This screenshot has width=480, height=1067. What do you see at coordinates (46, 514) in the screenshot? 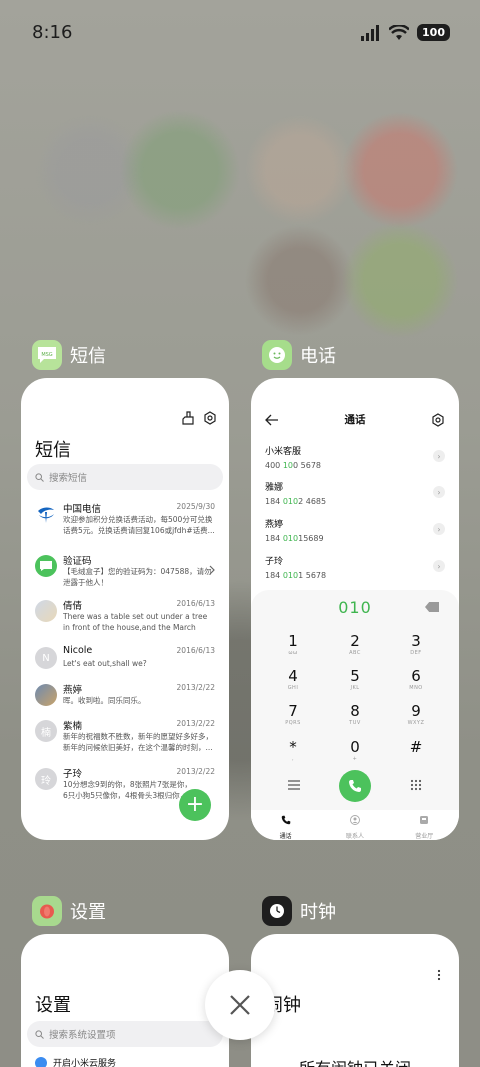
I see `china-telecom-logo` at bounding box center [46, 514].